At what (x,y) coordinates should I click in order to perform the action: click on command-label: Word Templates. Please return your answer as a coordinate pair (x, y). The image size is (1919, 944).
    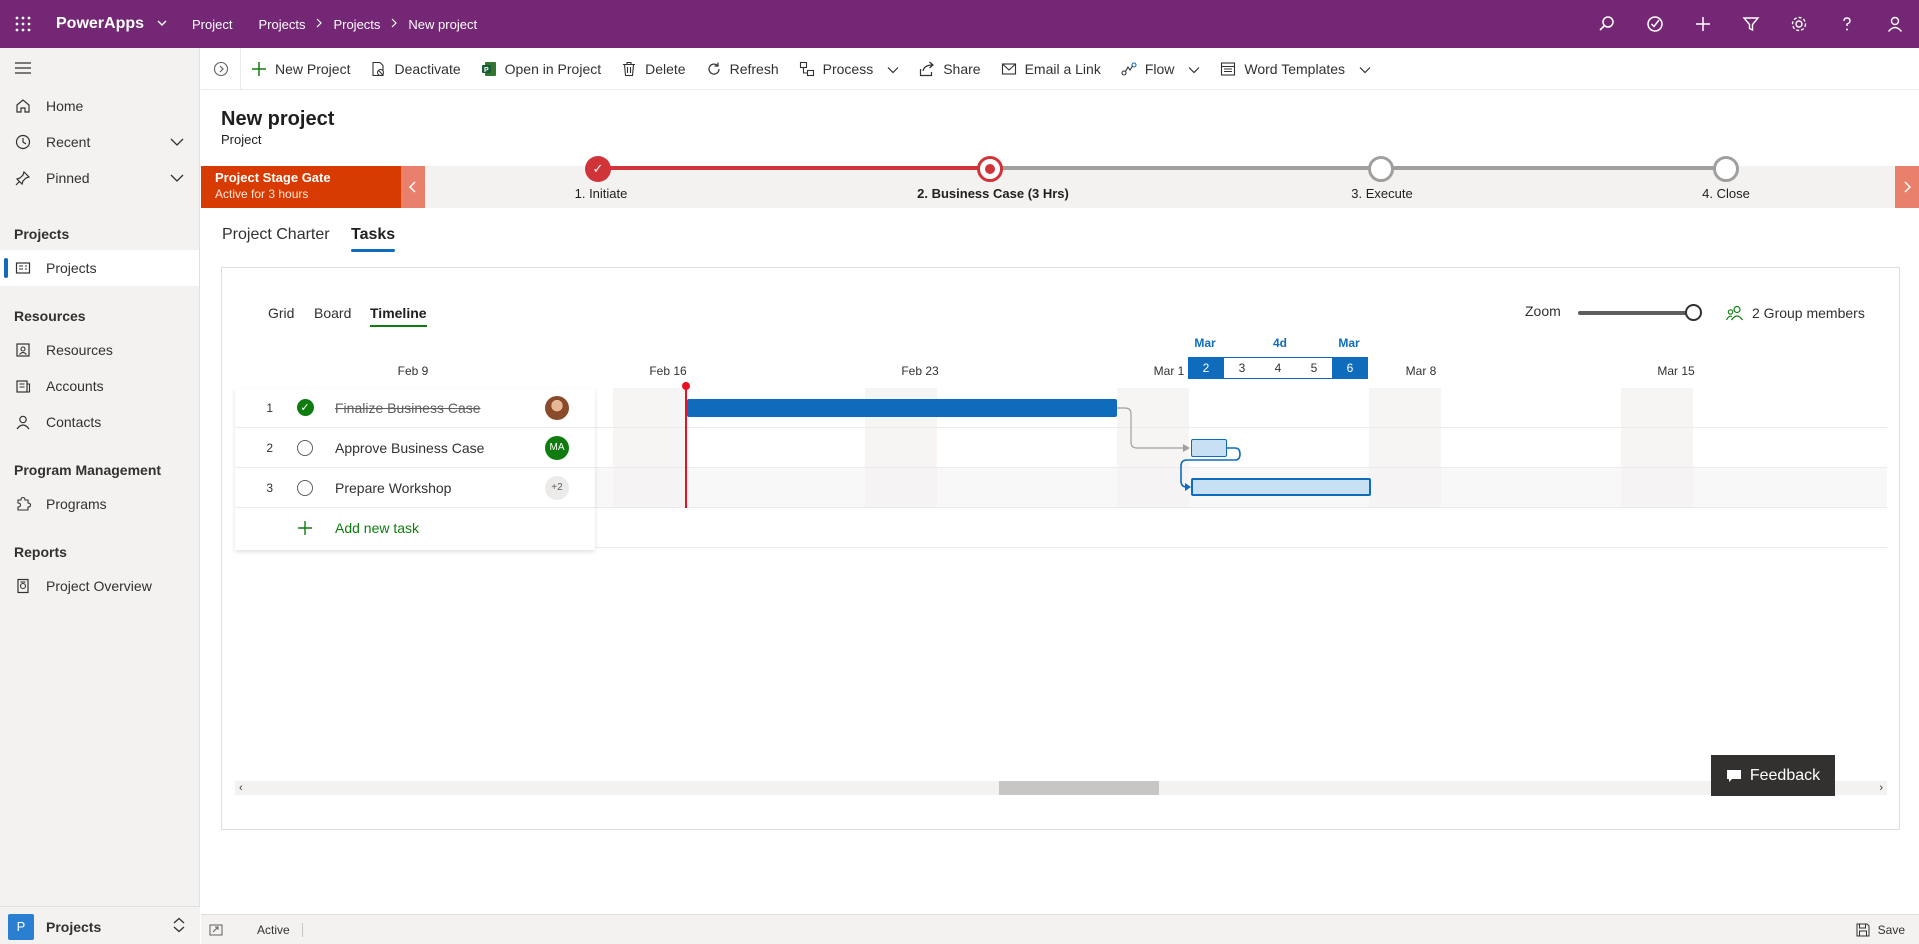
    Looking at the image, I should click on (1295, 68).